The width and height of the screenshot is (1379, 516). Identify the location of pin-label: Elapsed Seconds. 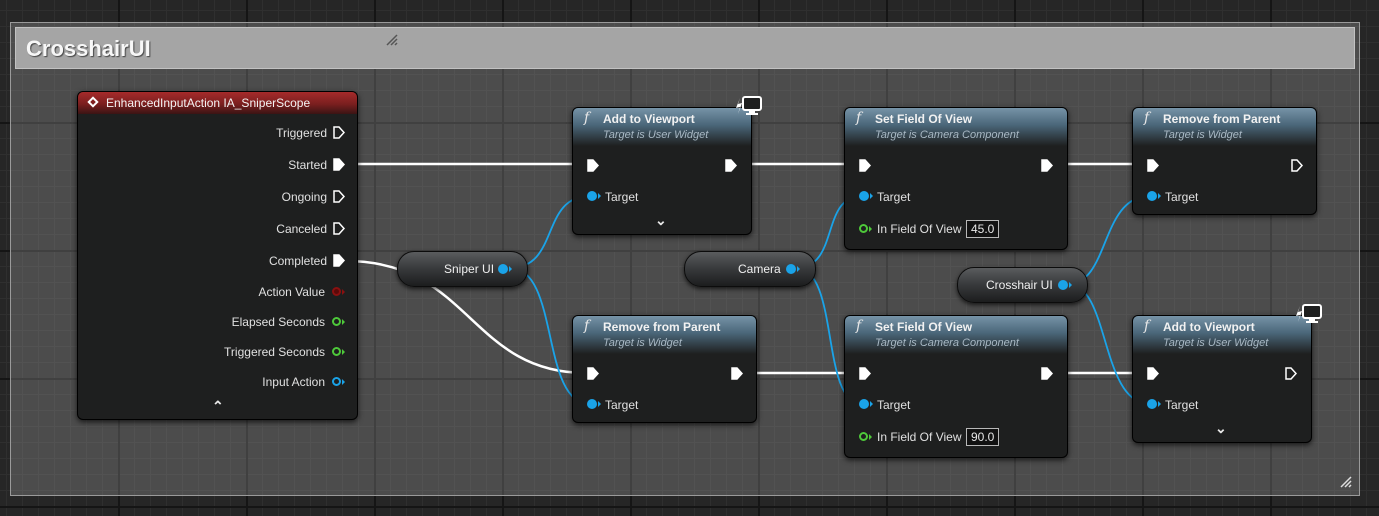
(278, 322).